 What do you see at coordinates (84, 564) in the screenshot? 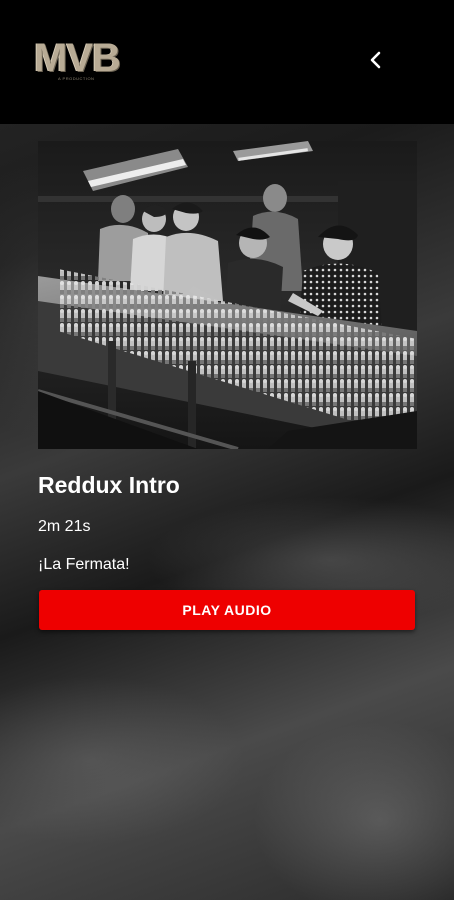
I see `track-subtitle: ¡La Fermata!` at bounding box center [84, 564].